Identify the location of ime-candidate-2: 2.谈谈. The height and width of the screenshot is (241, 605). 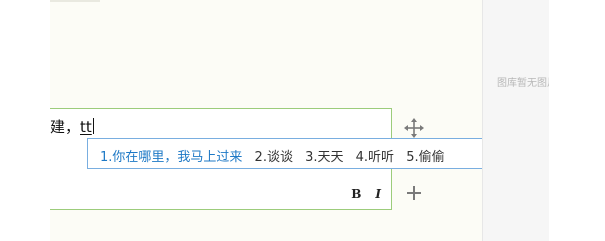
(274, 157).